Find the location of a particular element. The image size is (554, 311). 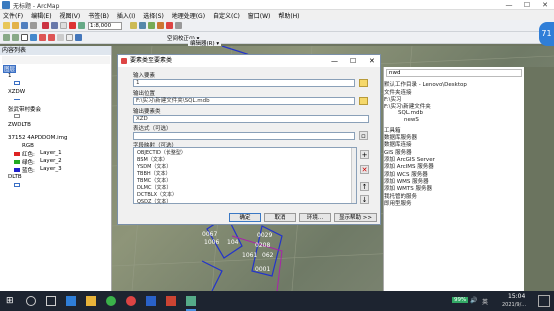

add-field-button: + is located at coordinates (364, 154).